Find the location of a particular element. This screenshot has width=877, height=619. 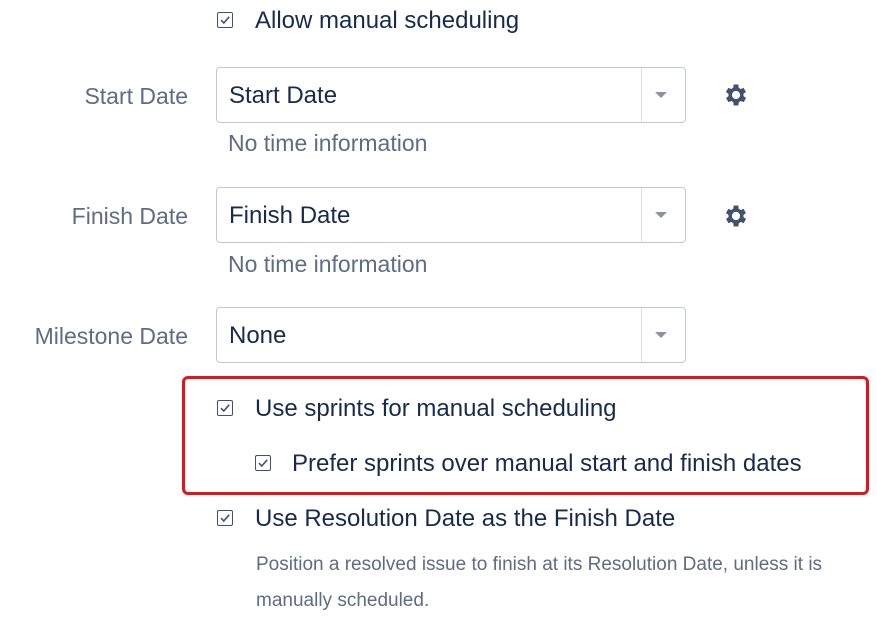

use-resolution-date-checkbox is located at coordinates (225, 518).